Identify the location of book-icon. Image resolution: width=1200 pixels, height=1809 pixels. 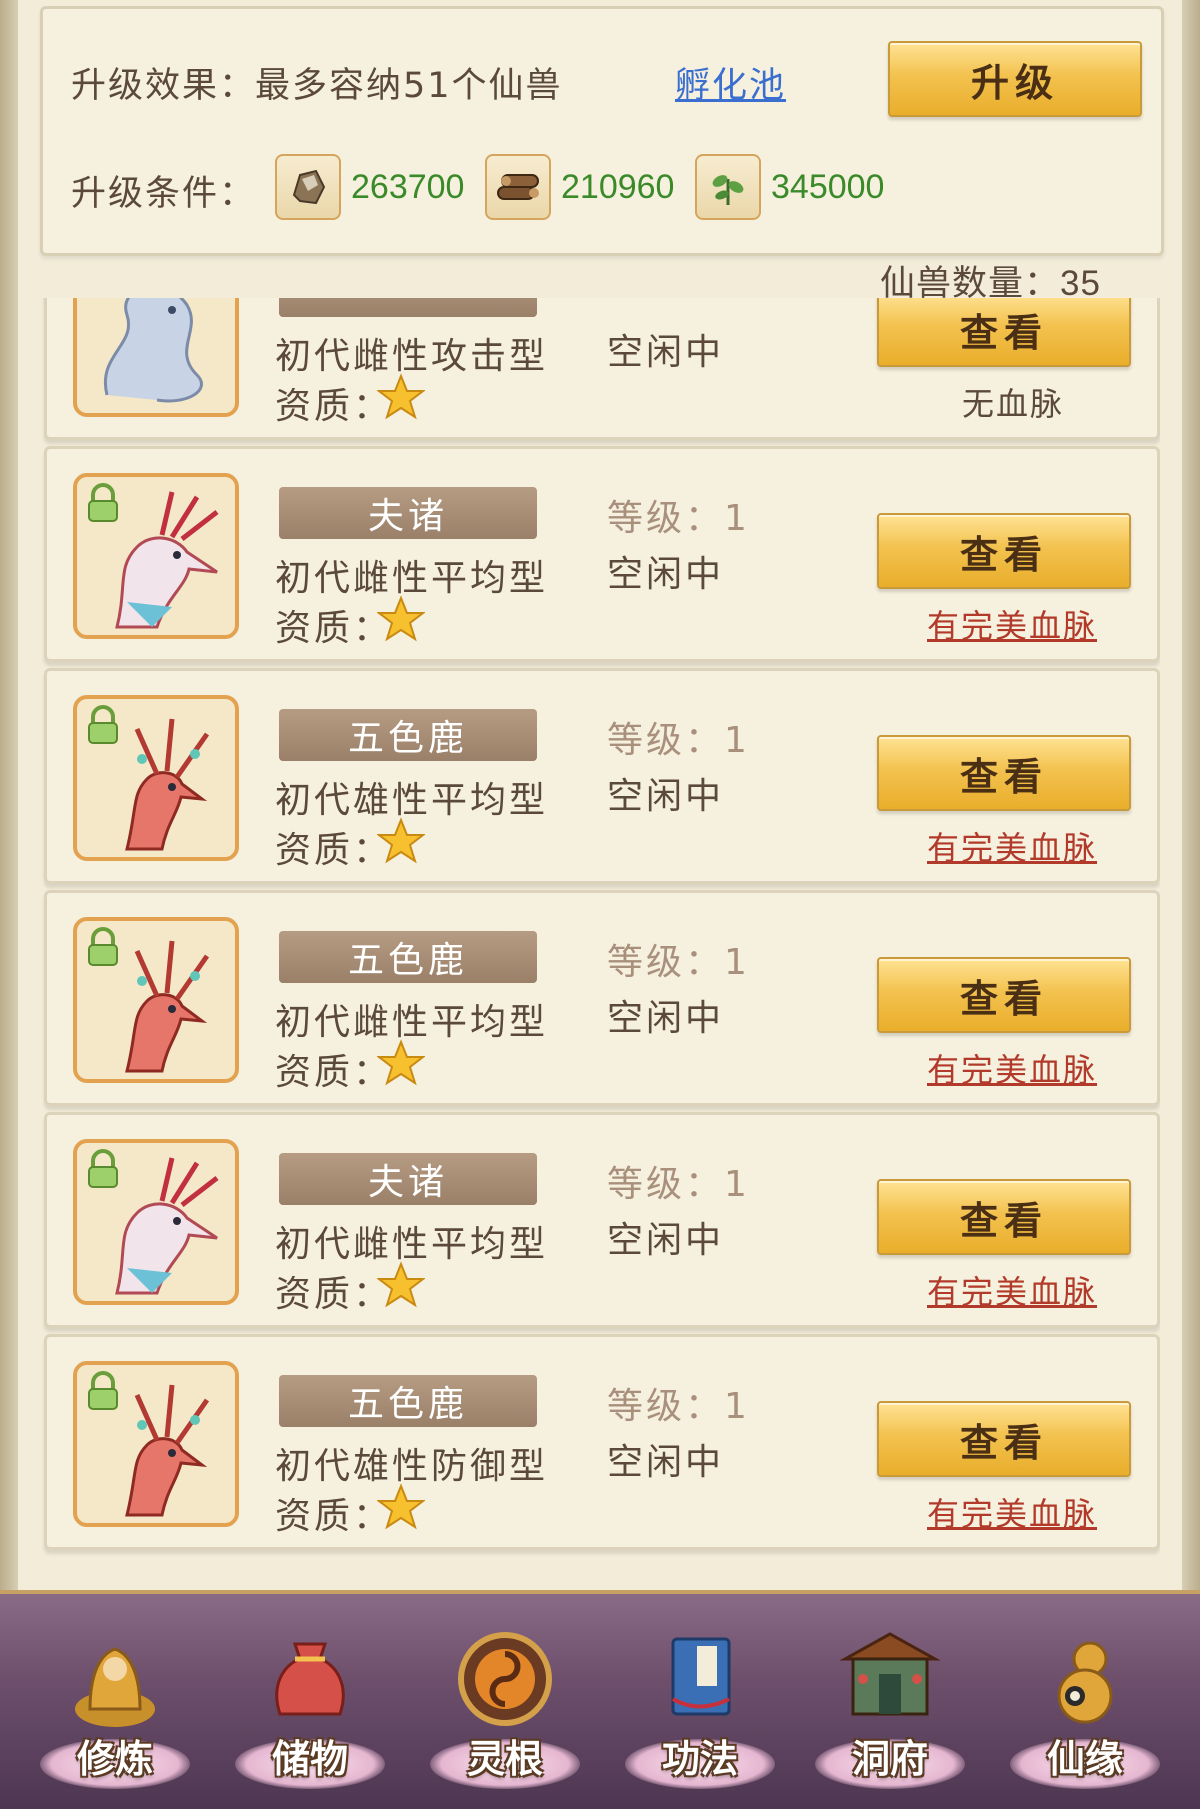
(701, 1676).